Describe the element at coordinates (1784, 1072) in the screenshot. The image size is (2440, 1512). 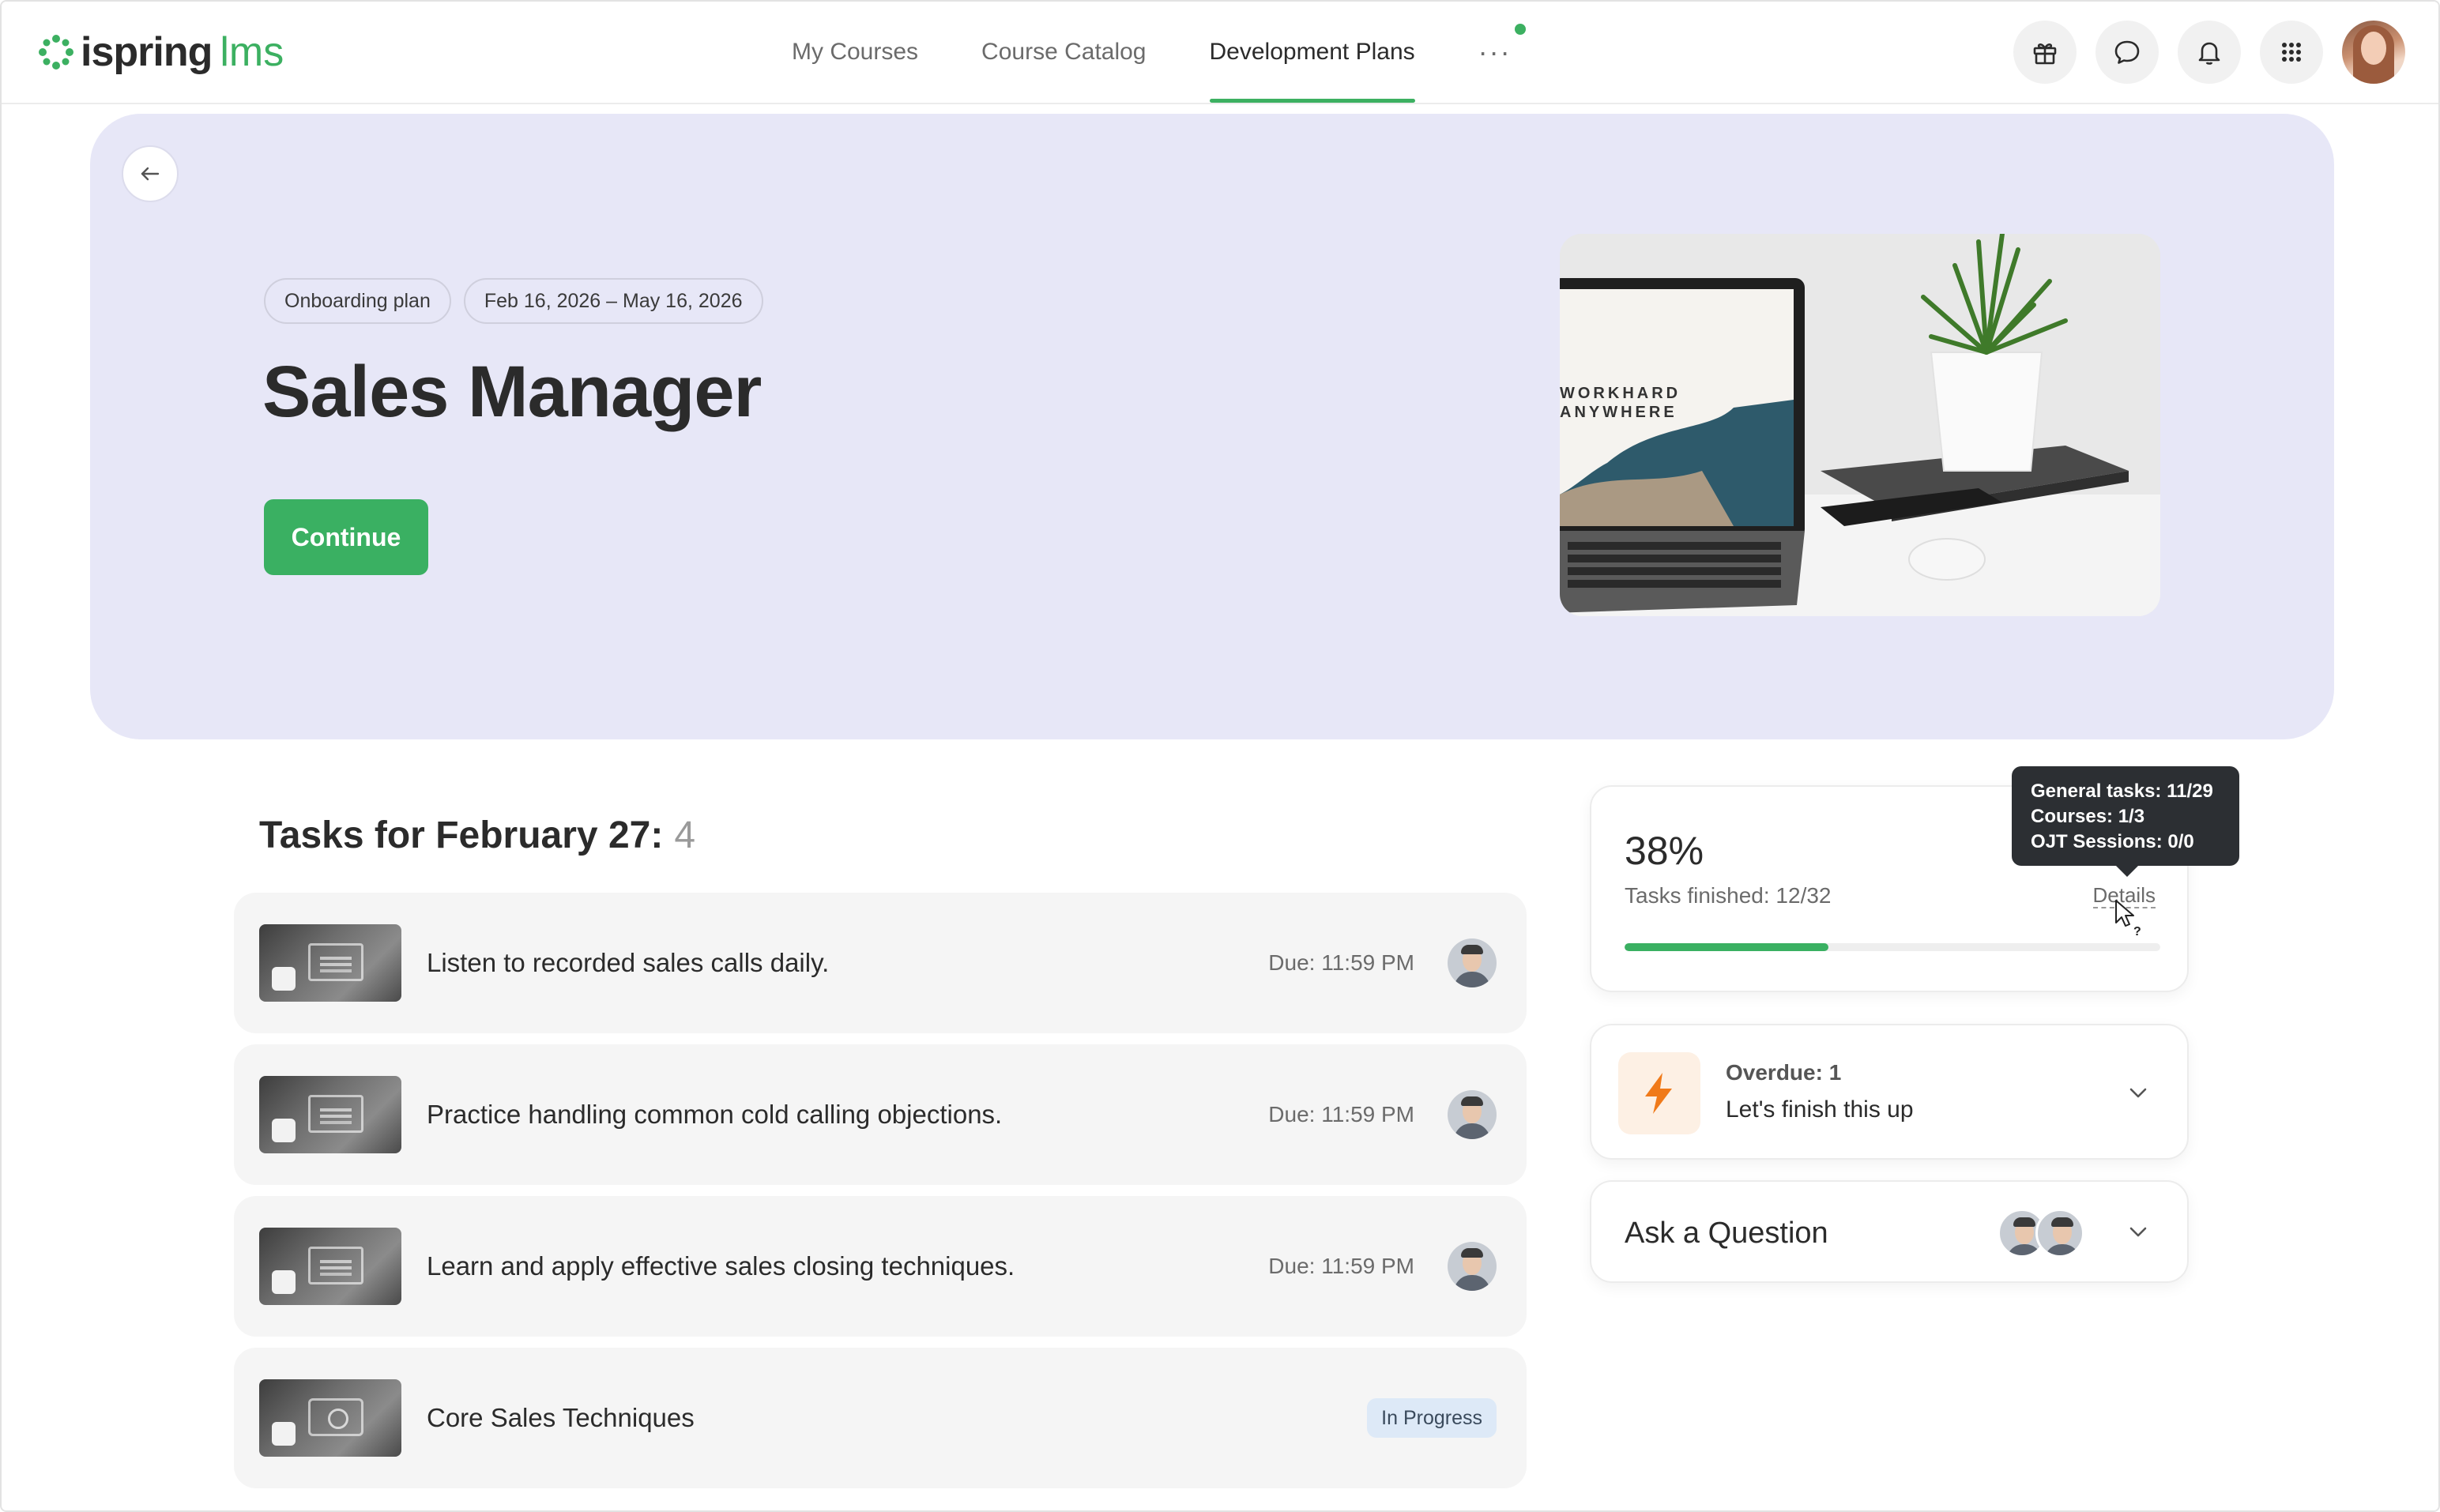
I see `overdue-title: Overdue: 1` at that location.